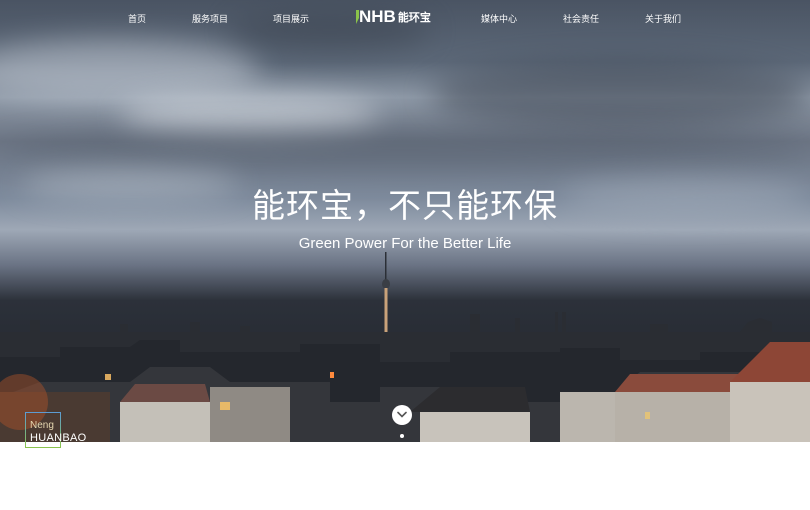  I want to click on nav-item-about: 关于我们, so click(663, 18).